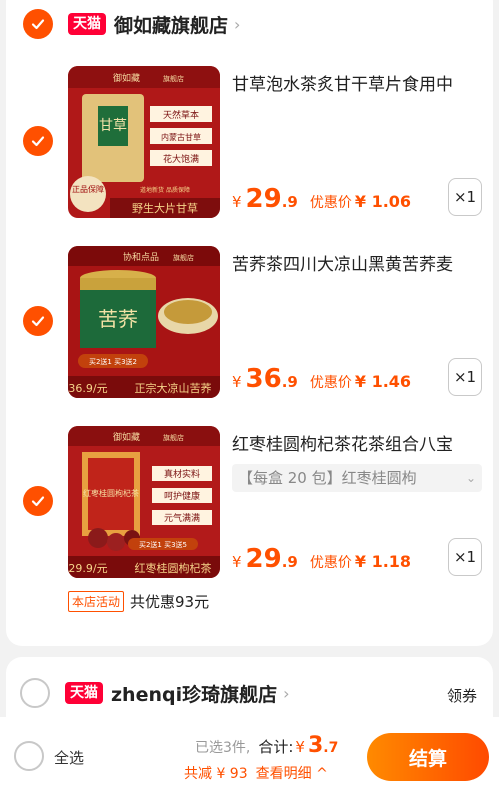 The height and width of the screenshot is (800, 499). I want to click on select-all-checkbox, so click(29, 756).